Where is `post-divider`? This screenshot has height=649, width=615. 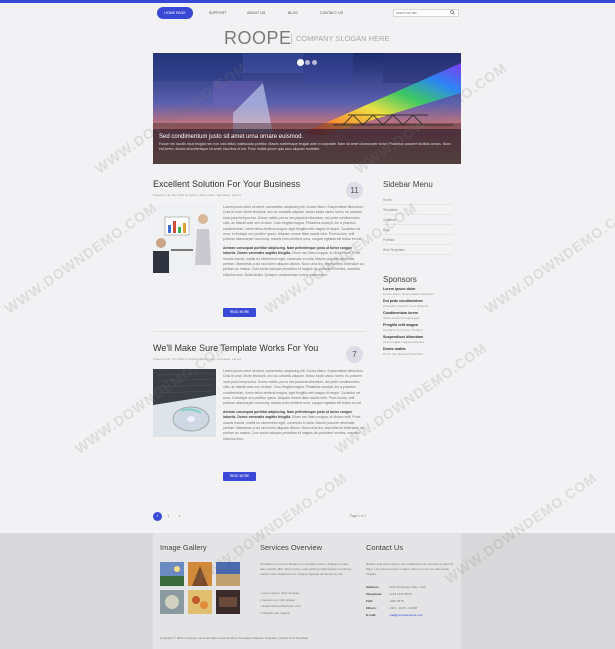
post-divider is located at coordinates (259, 331).